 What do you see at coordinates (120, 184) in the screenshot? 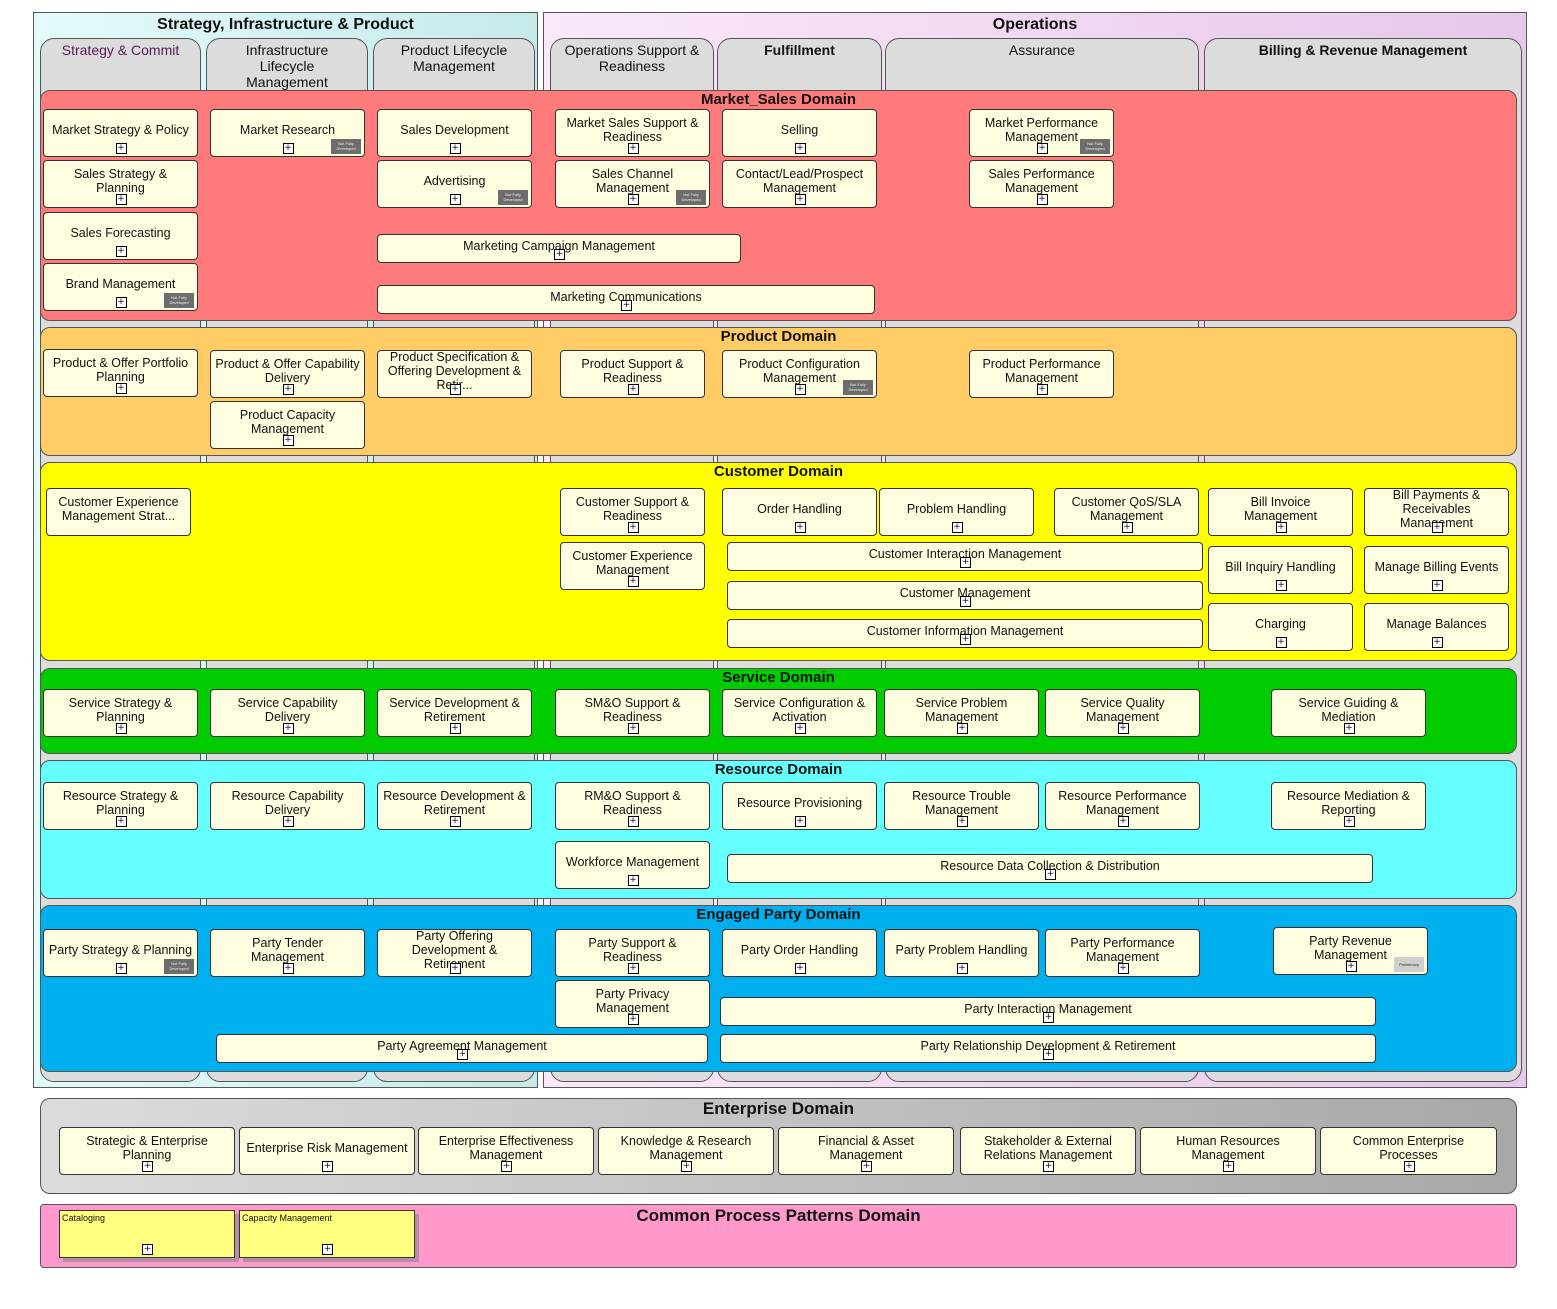
I see `process-sales-strategy-planning: Sales Strategy & Planning +` at bounding box center [120, 184].